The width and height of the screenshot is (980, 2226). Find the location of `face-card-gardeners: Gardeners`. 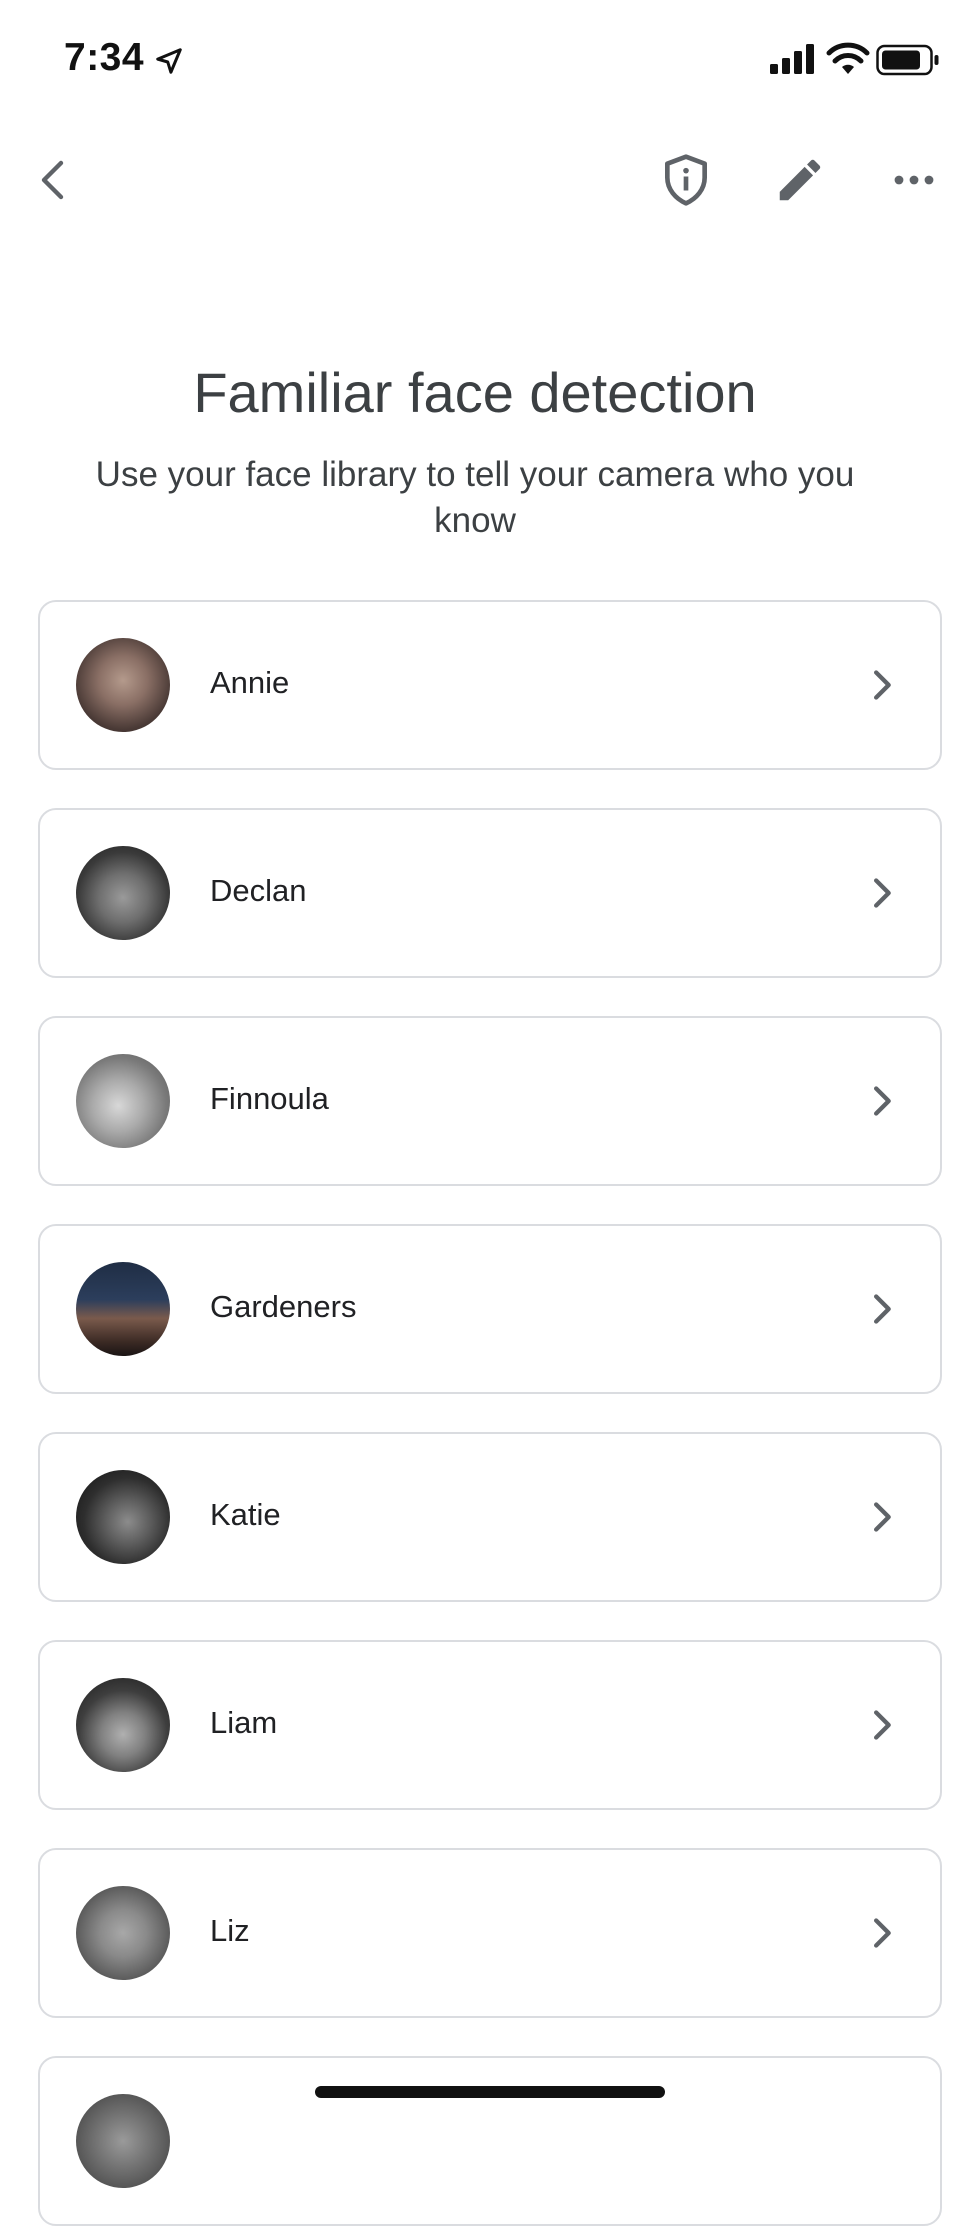

face-card-gardeners: Gardeners is located at coordinates (490, 1309).